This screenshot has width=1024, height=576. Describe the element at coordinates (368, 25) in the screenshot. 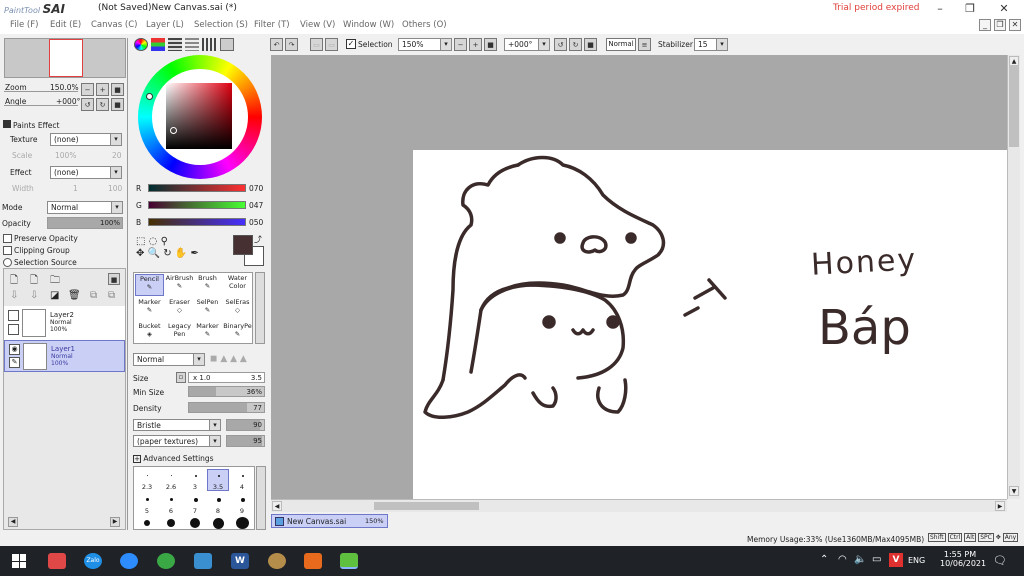

I see `menu-window: Window (W)` at that location.